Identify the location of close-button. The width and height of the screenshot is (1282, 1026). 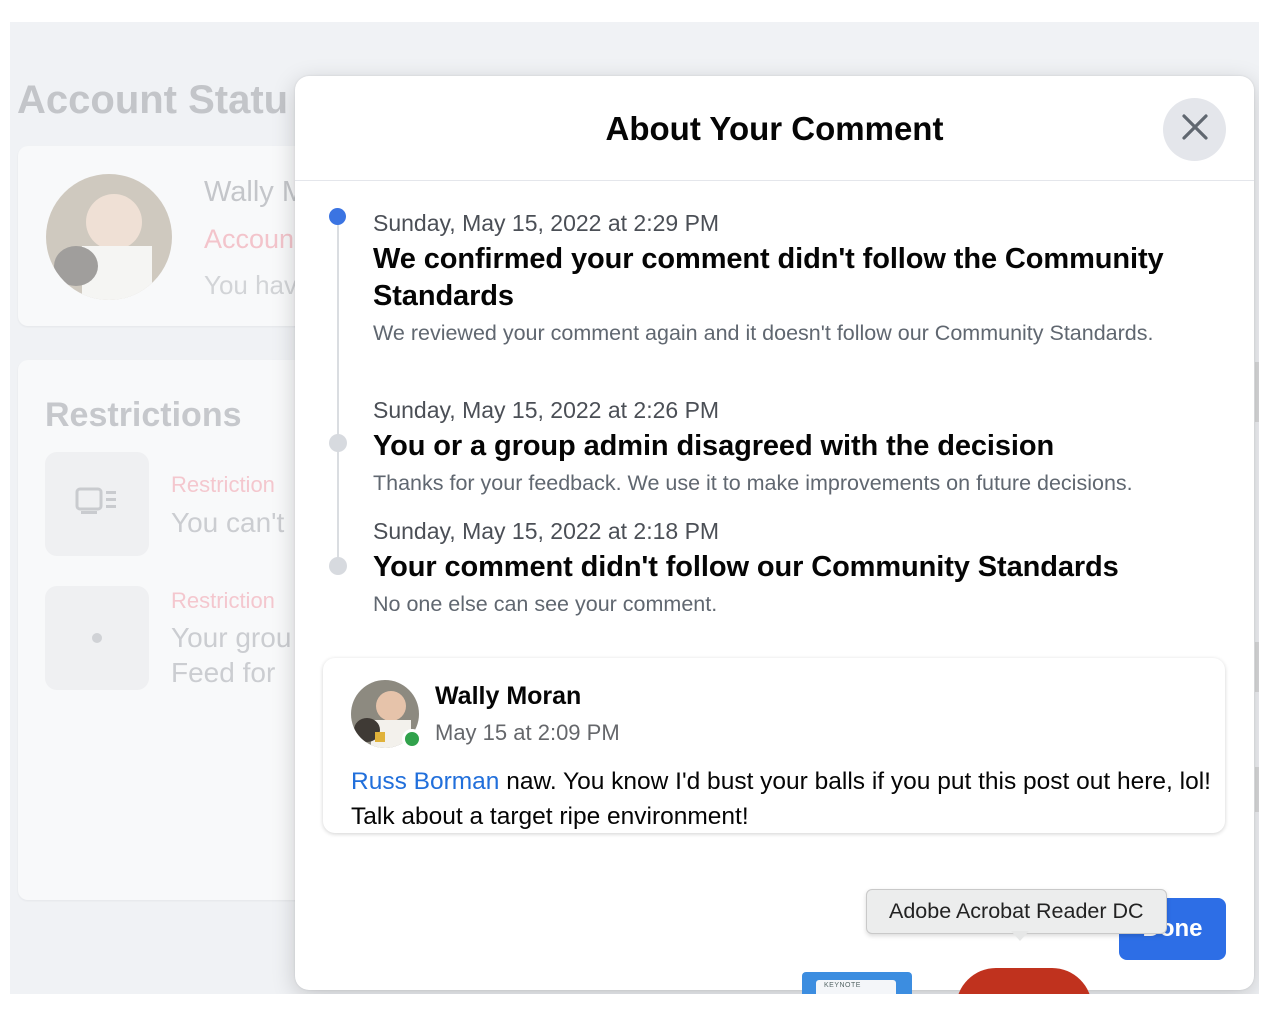
(1194, 129).